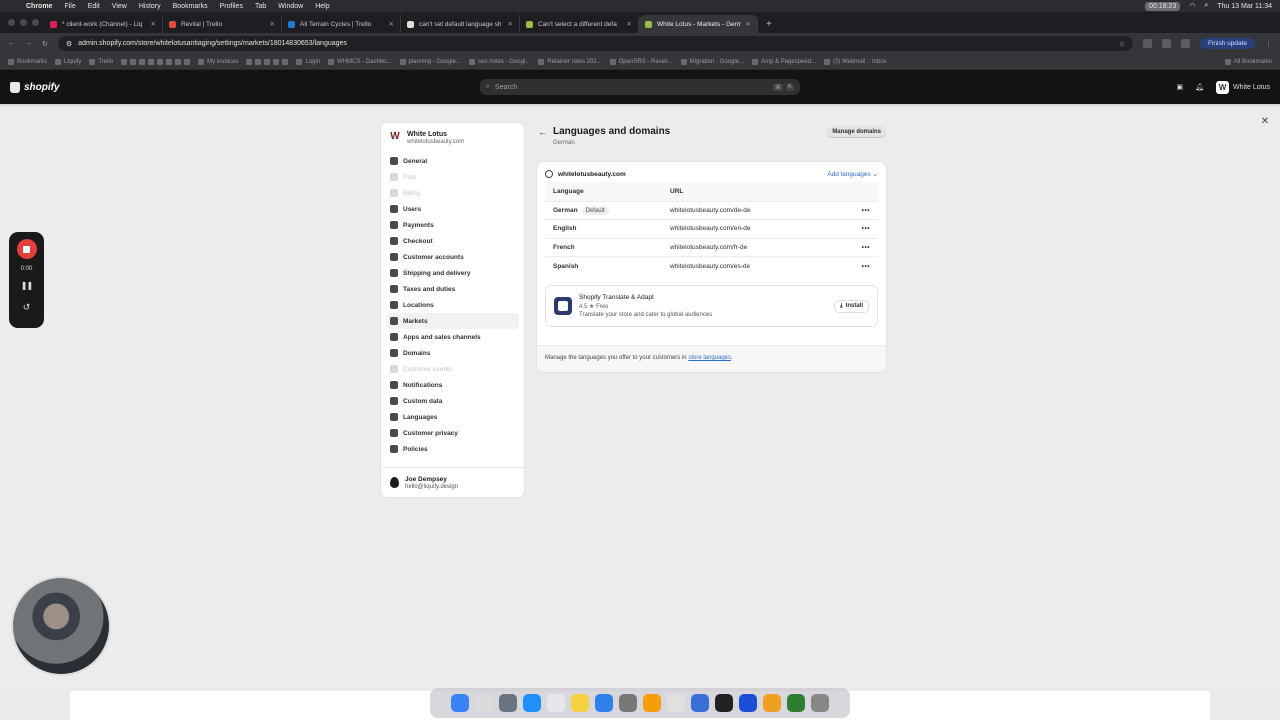 The height and width of the screenshot is (720, 1280). I want to click on site-info-icon: ⚙, so click(69, 44).